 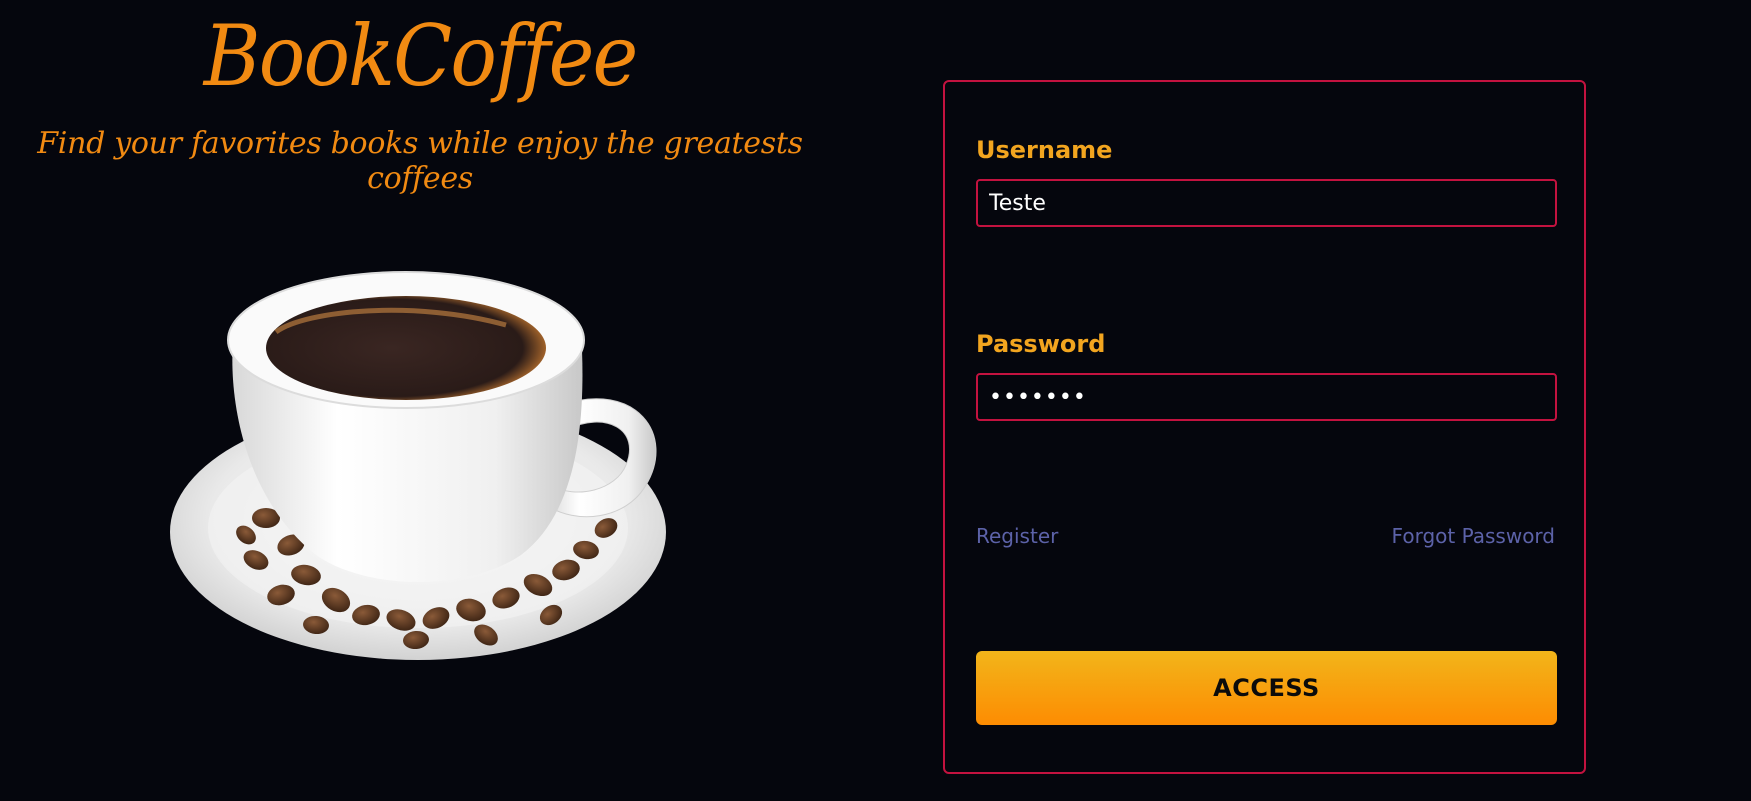 I want to click on coffee-cup-image, so click(x=421, y=470).